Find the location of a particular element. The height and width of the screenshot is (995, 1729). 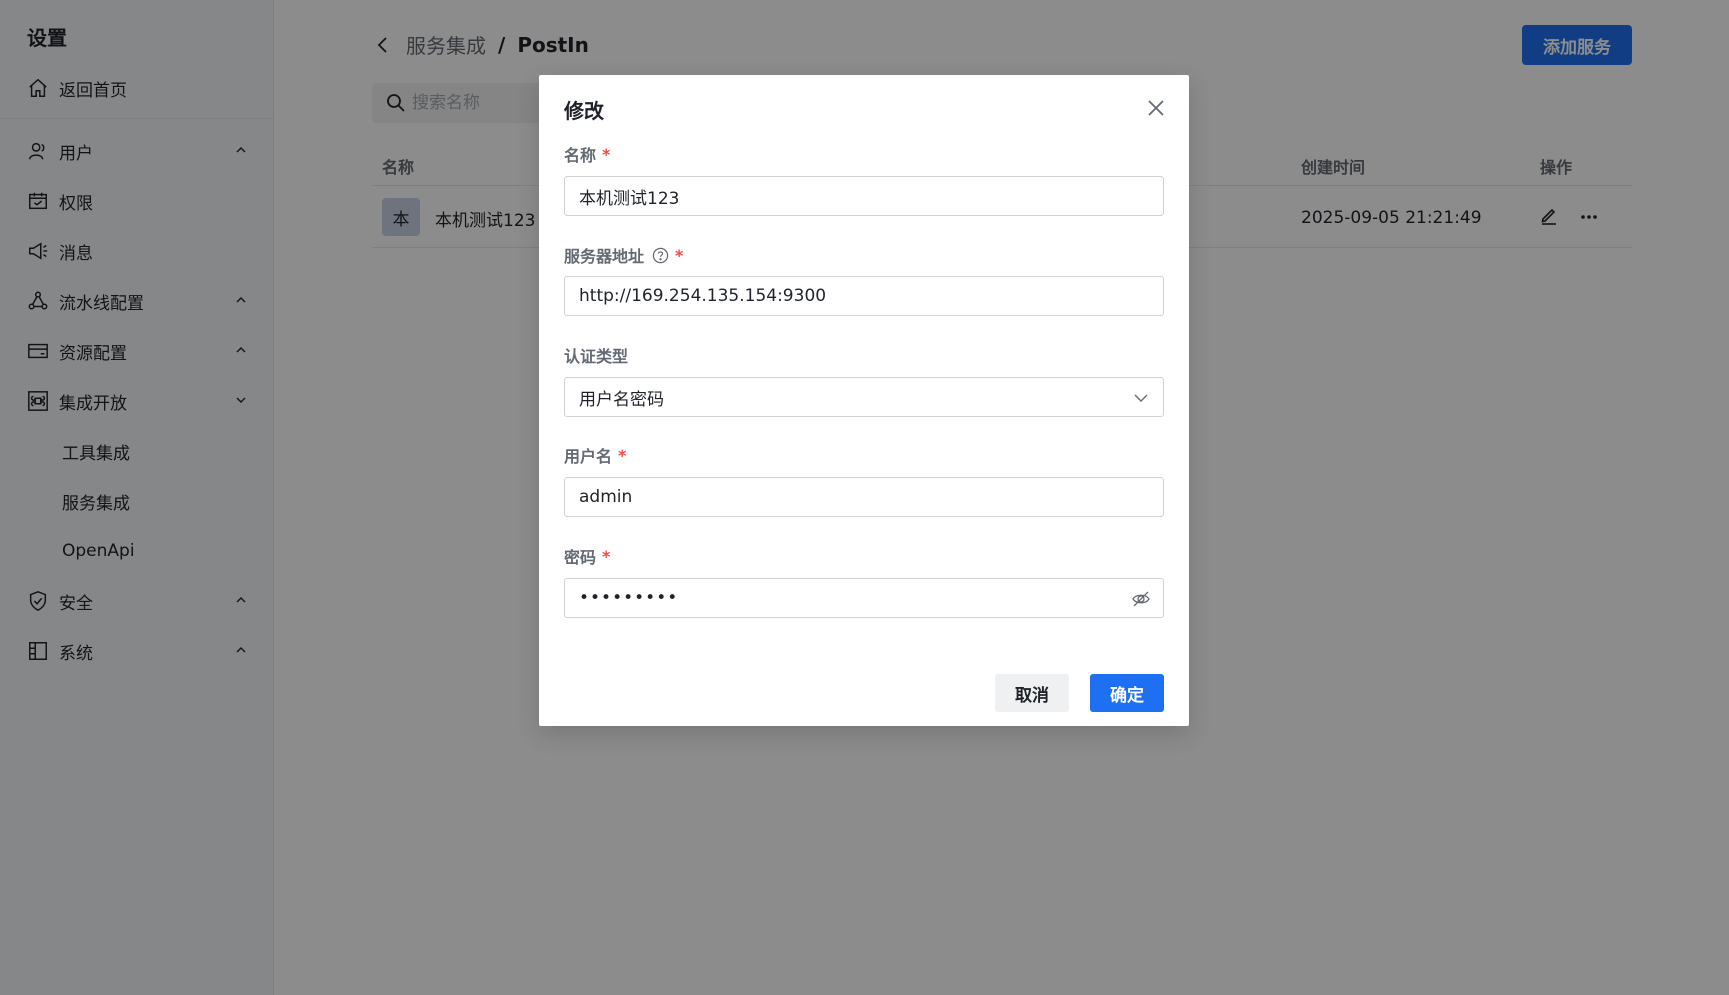

server-address-field is located at coordinates (864, 296).